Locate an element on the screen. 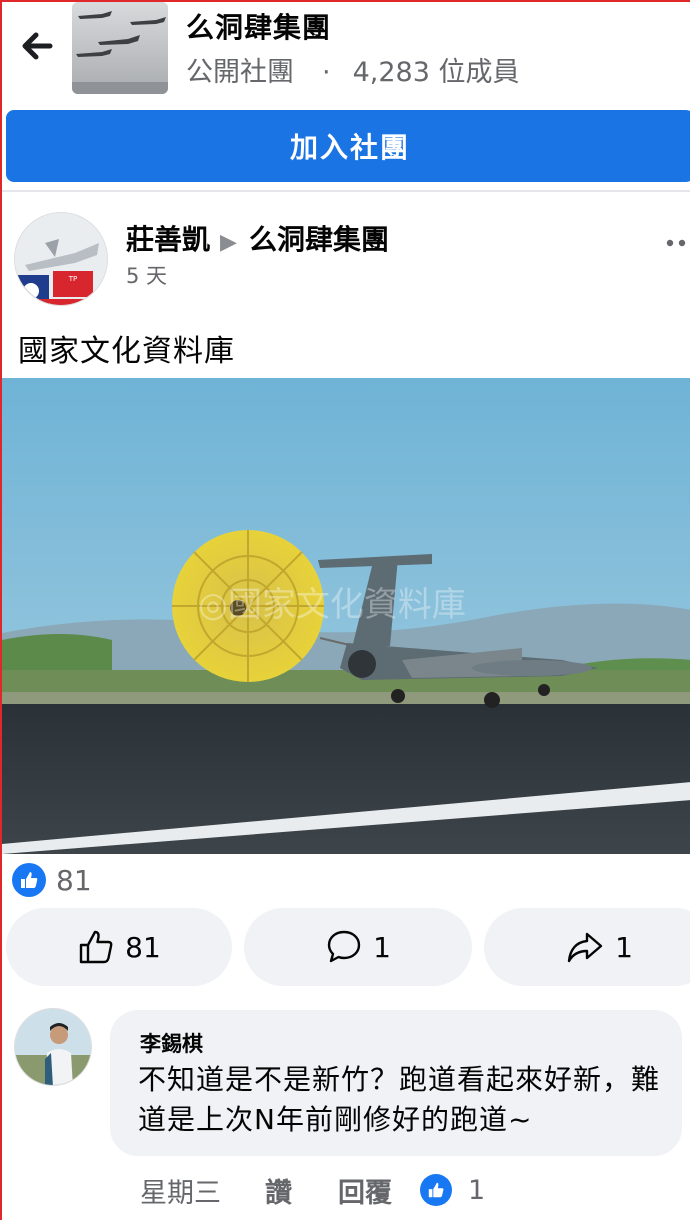  author-name: 莊善凱 is located at coordinates (168, 239).